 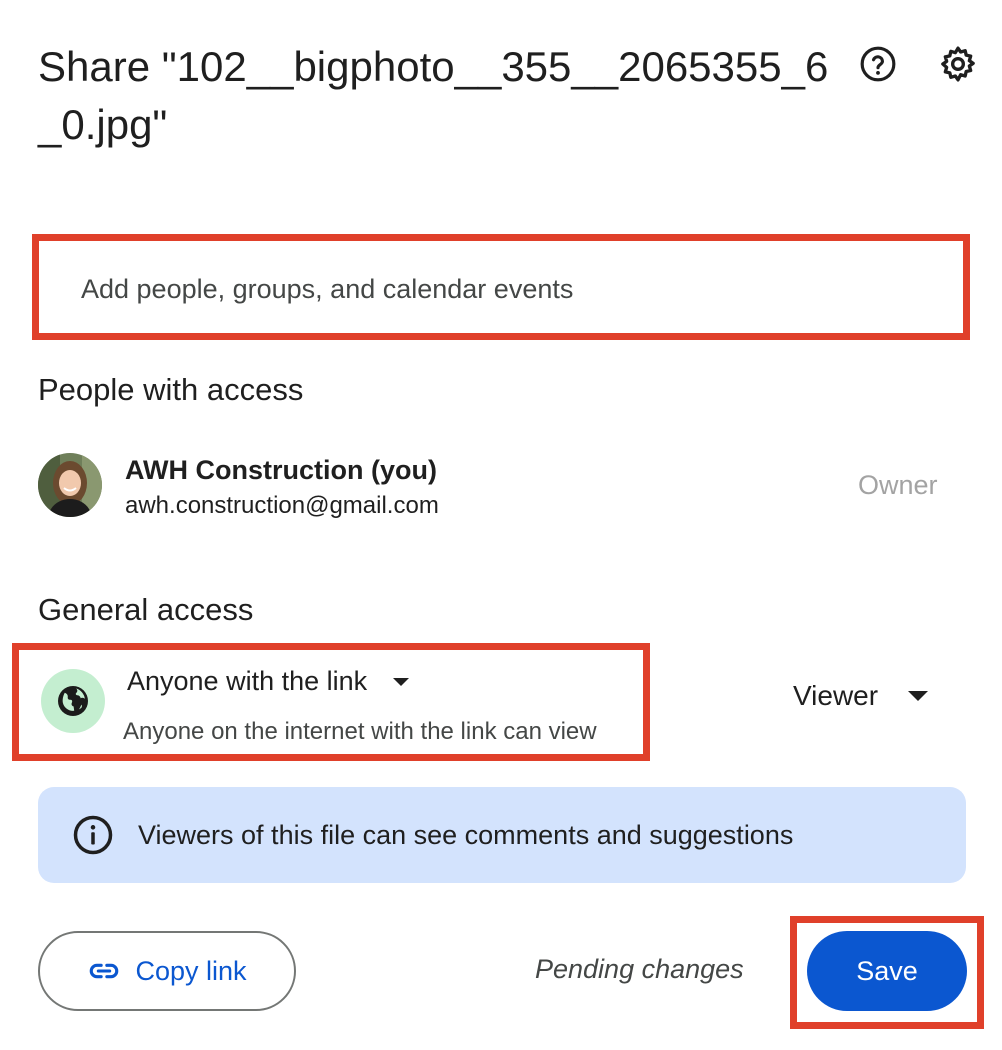 I want to click on link-icon, so click(x=104, y=971).